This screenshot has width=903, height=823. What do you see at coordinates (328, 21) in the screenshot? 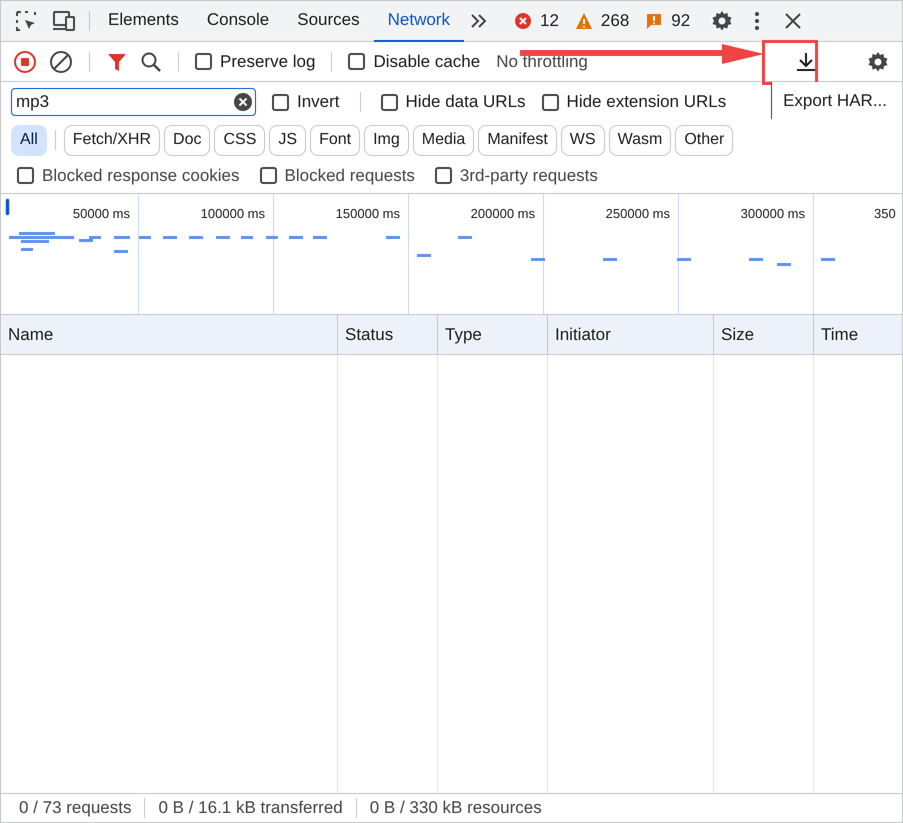
I see `panel-tab: Sources` at bounding box center [328, 21].